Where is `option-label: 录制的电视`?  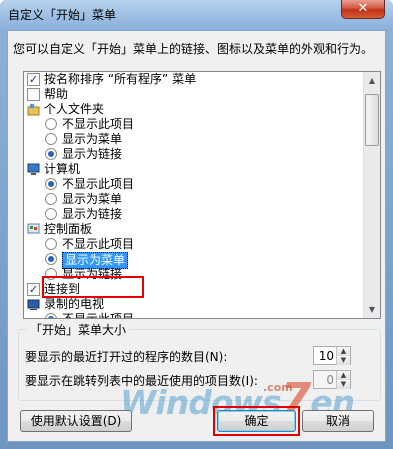
option-label: 录制的电视 is located at coordinates (74, 304).